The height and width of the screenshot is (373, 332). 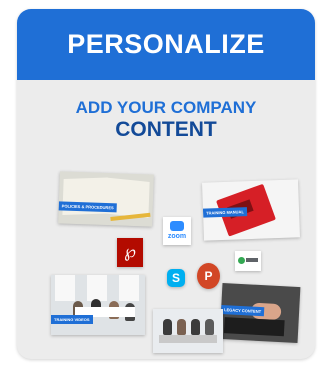 What do you see at coordinates (177, 231) in the screenshot?
I see `zoom-logo-icon: zoom` at bounding box center [177, 231].